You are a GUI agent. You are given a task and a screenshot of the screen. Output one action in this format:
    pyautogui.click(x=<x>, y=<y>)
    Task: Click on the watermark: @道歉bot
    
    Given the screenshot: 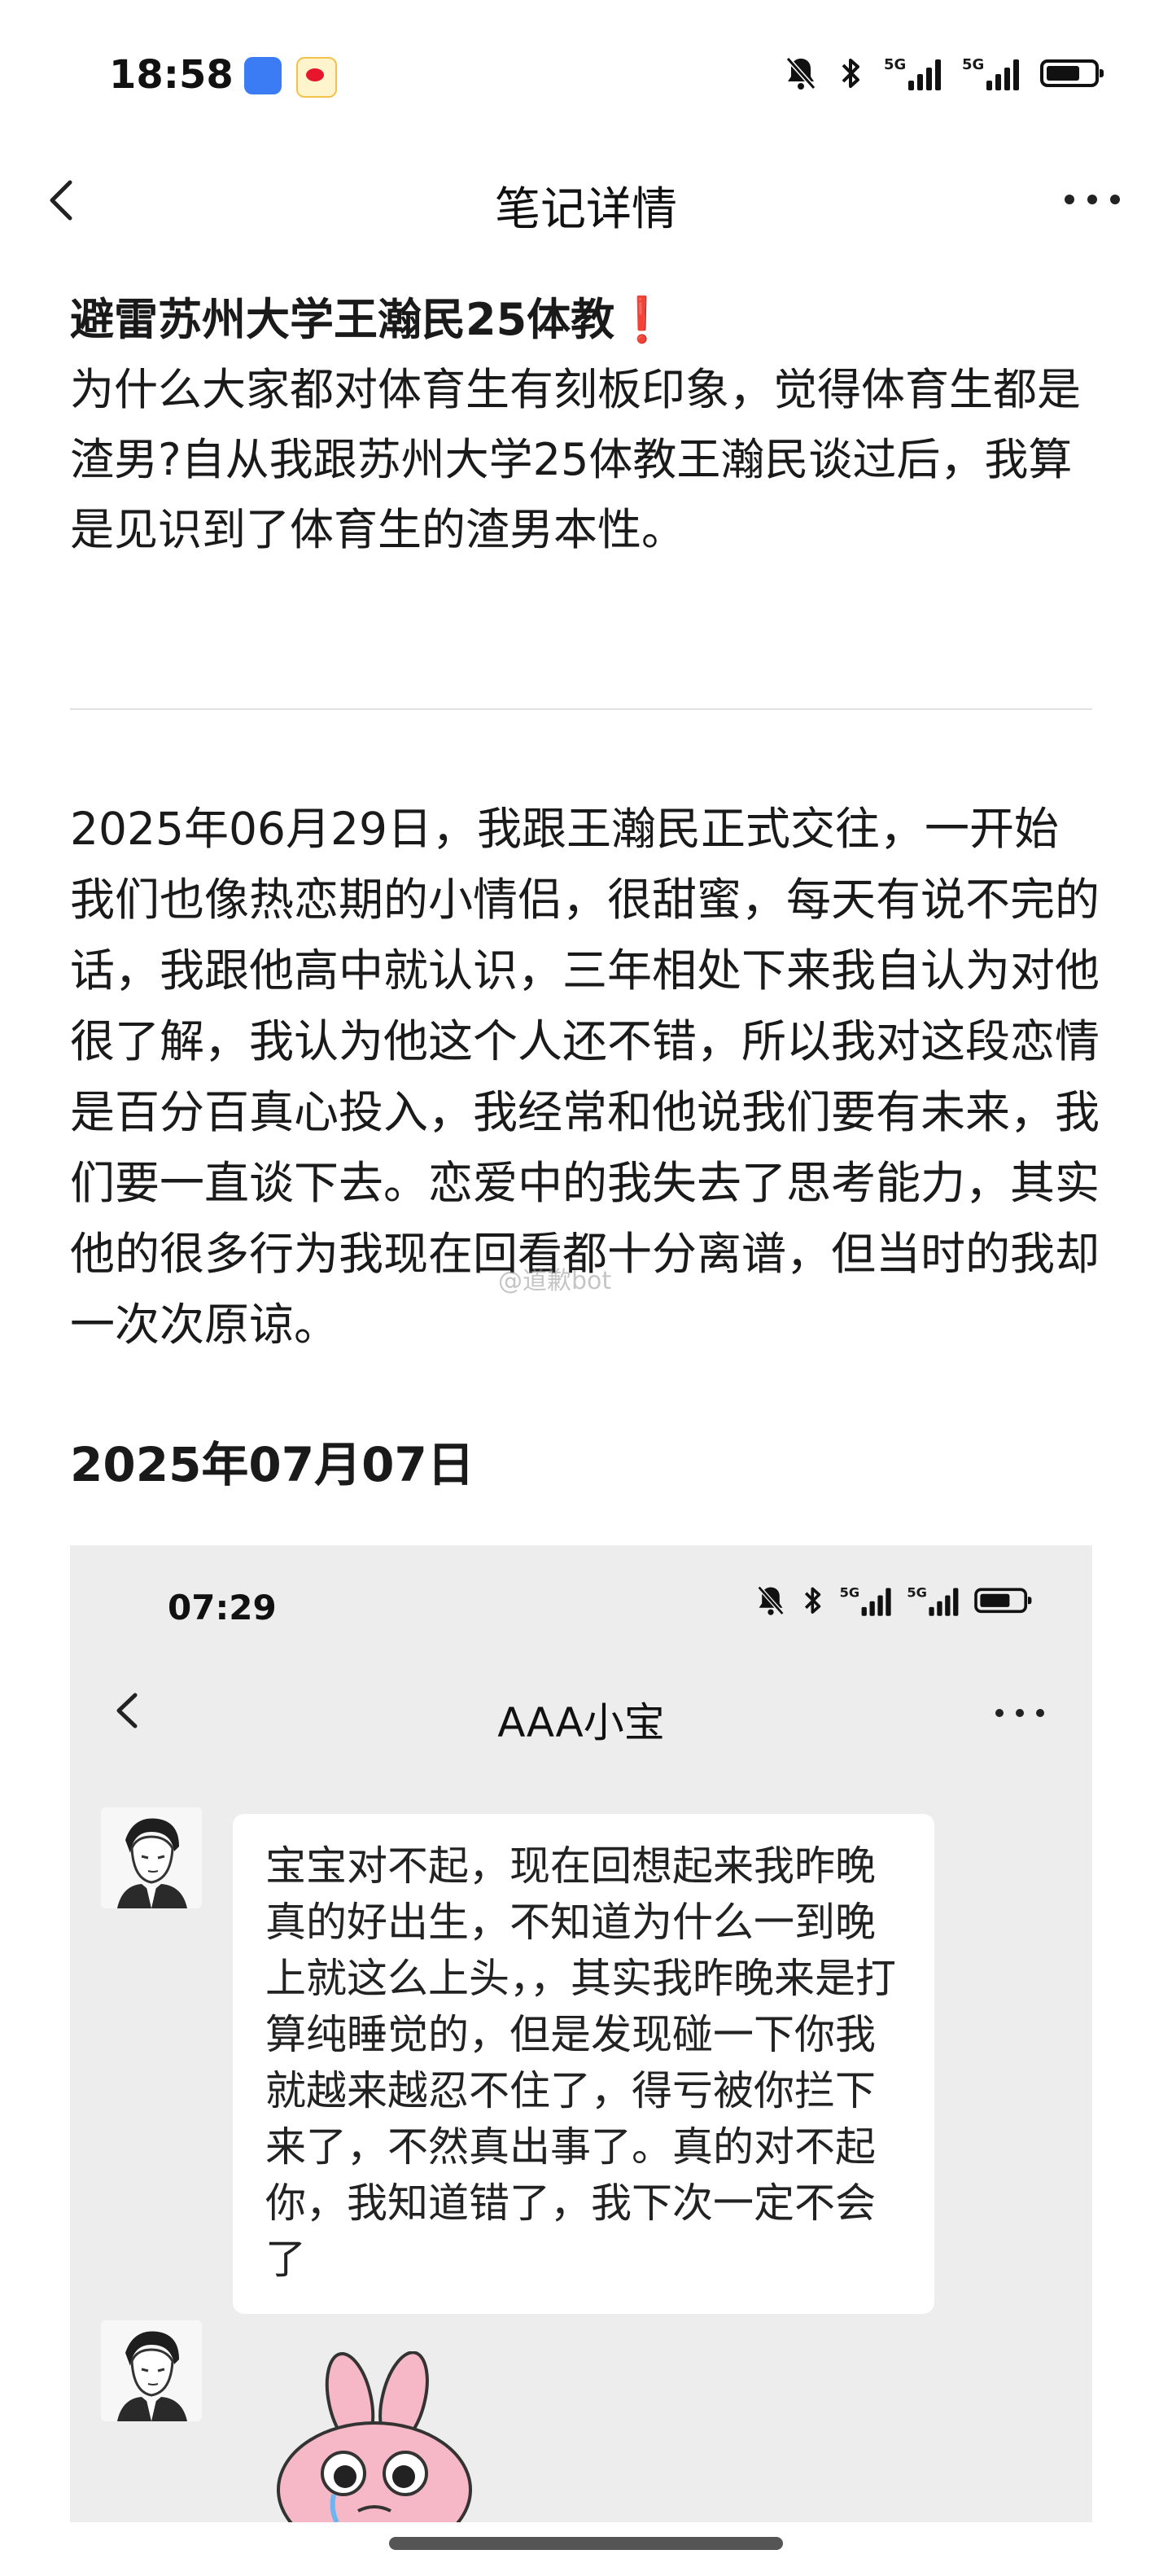 What is the action you would take?
    pyautogui.click(x=555, y=1281)
    